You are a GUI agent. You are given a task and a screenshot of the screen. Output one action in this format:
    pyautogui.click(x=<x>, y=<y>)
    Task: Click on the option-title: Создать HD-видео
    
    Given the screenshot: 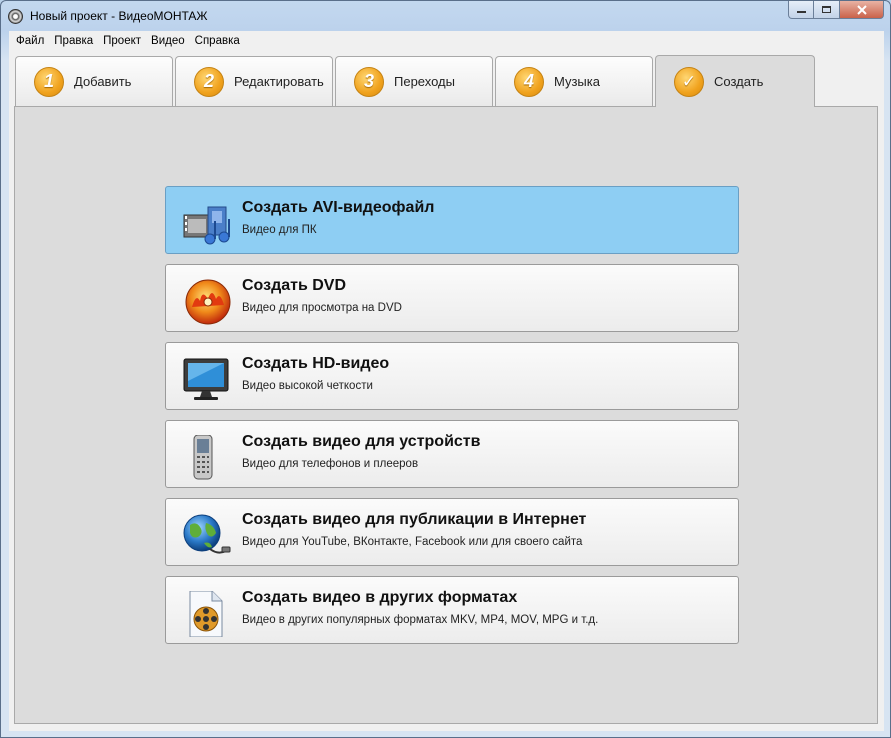 What is the action you would take?
    pyautogui.click(x=316, y=363)
    